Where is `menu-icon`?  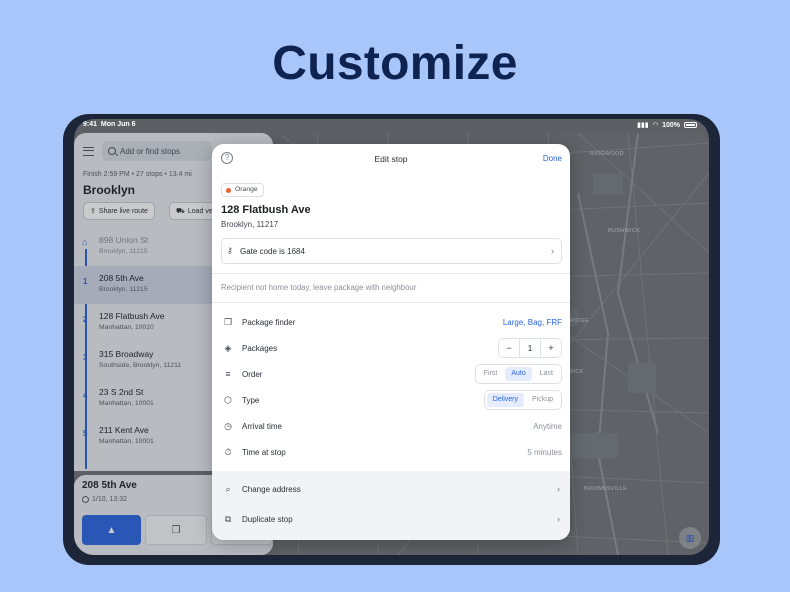 menu-icon is located at coordinates (88, 151).